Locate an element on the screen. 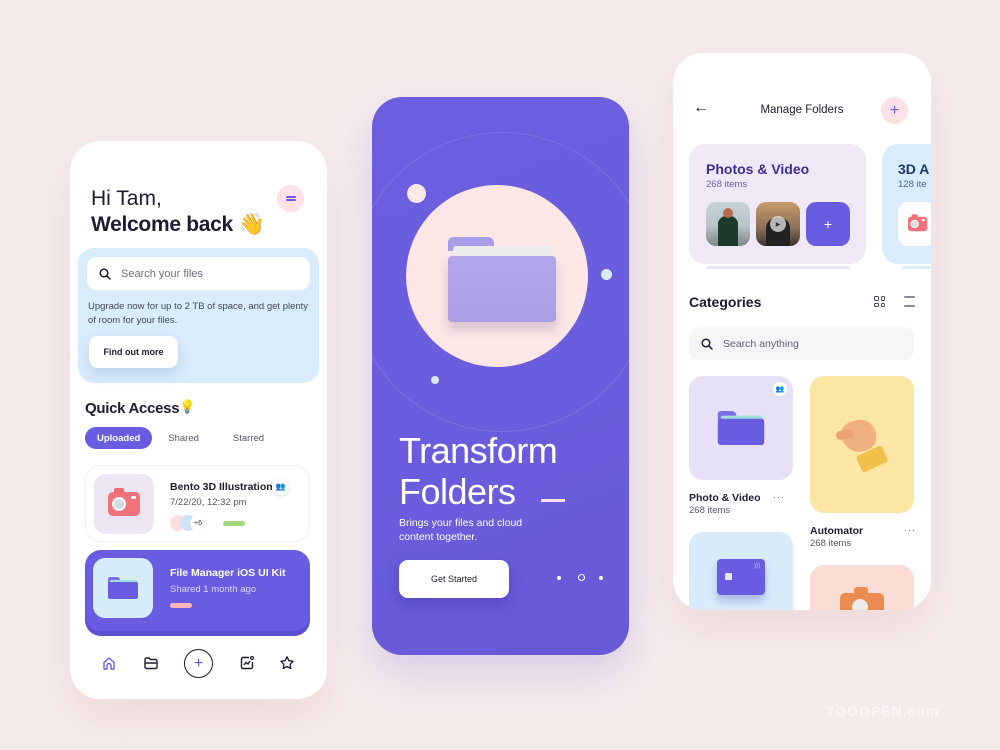 Image resolution: width=1000 pixels, height=750 pixels. categories-title: Categories is located at coordinates (725, 302).